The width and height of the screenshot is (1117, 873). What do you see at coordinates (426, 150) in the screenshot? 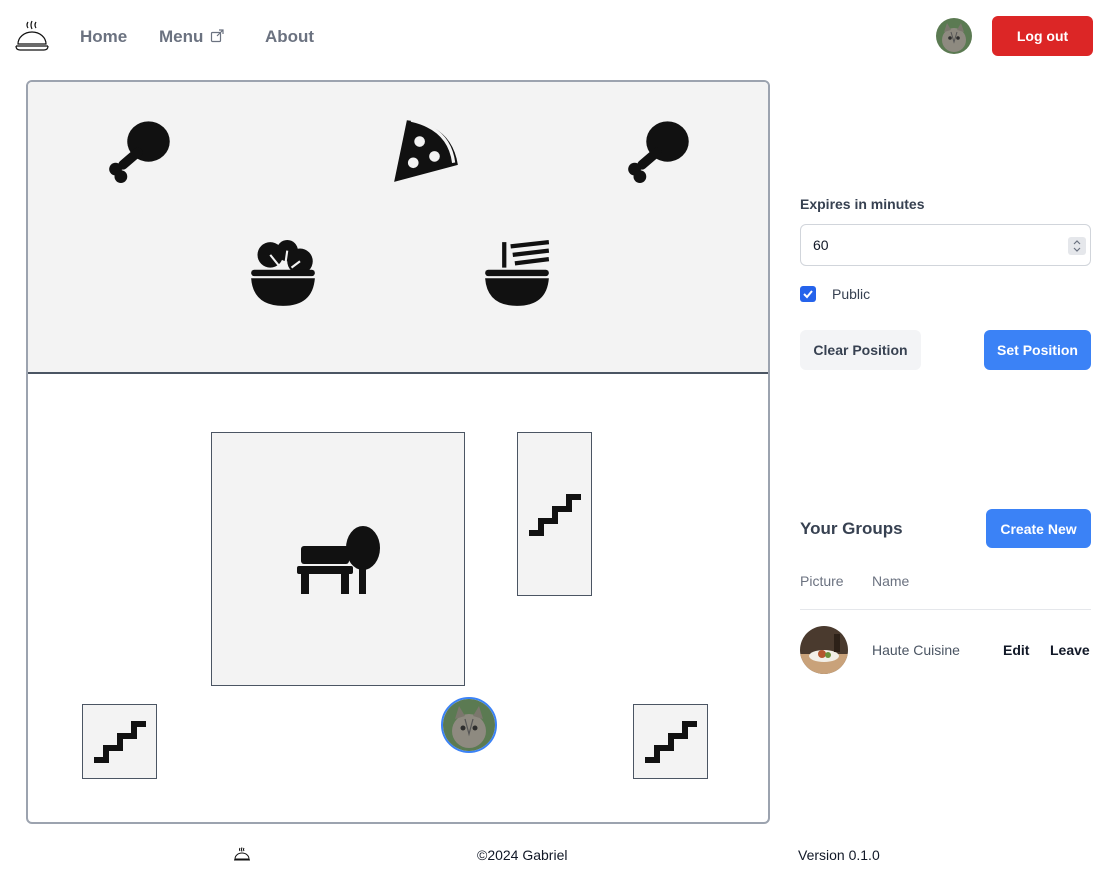
I see `pizza-slice-icon` at bounding box center [426, 150].